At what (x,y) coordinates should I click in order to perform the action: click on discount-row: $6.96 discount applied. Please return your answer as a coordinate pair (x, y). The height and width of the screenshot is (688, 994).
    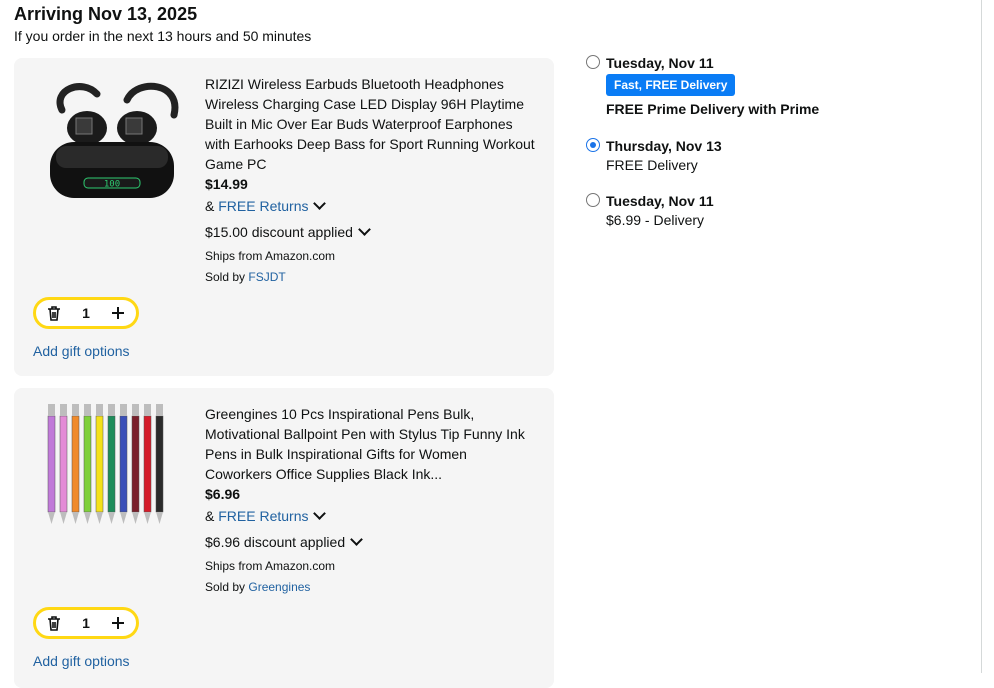
    Looking at the image, I should click on (370, 542).